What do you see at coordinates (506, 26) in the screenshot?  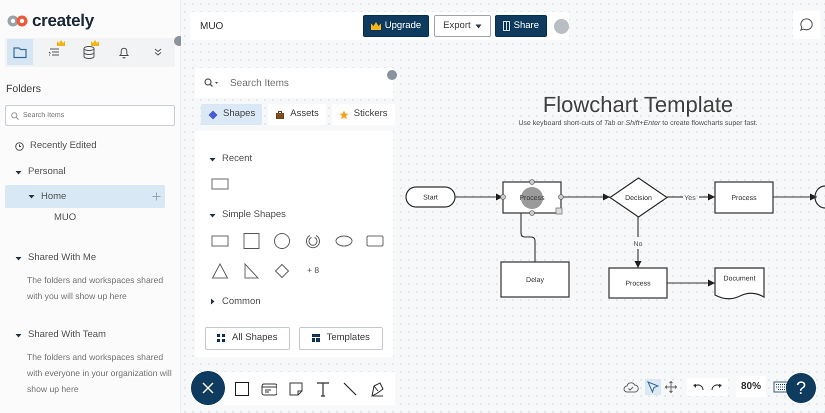 I see `door-icon` at bounding box center [506, 26].